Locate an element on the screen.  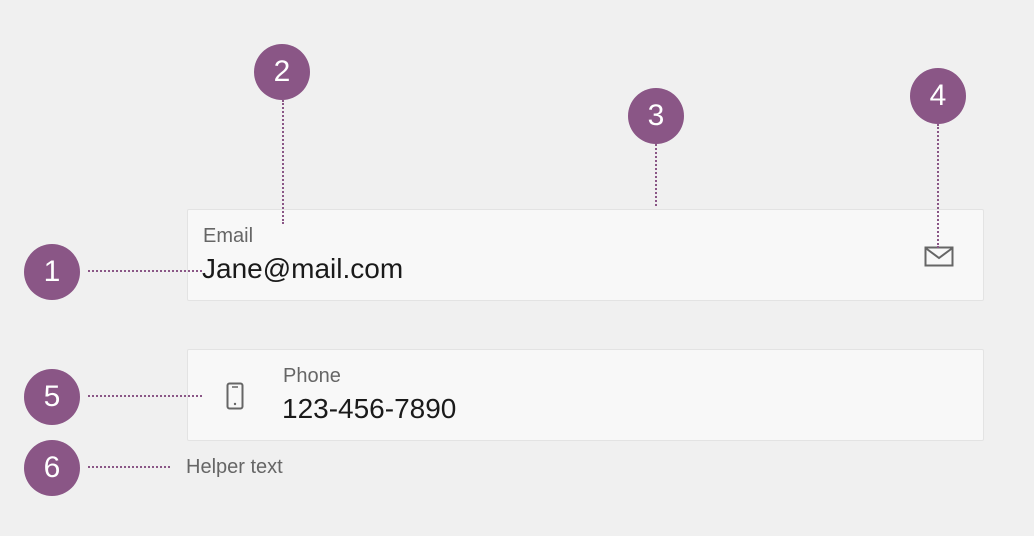
phone-label: Phone is located at coordinates (312, 376).